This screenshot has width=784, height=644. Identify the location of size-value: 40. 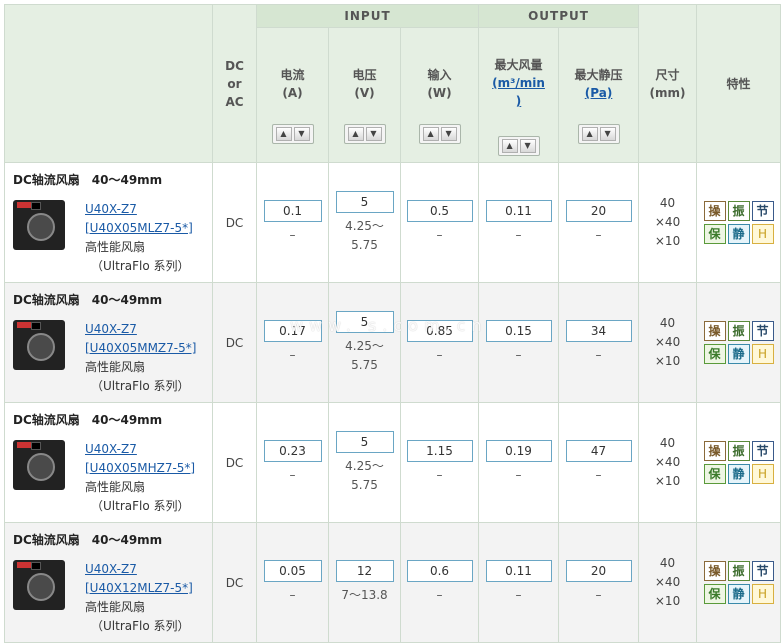
(667, 443).